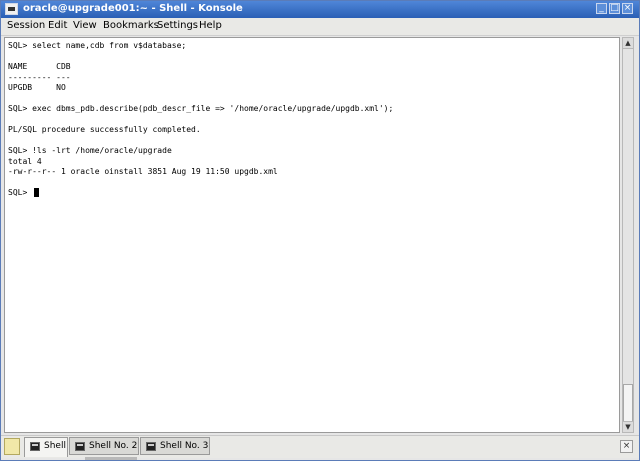  I want to click on terminal-line: total 4, so click(25, 161).